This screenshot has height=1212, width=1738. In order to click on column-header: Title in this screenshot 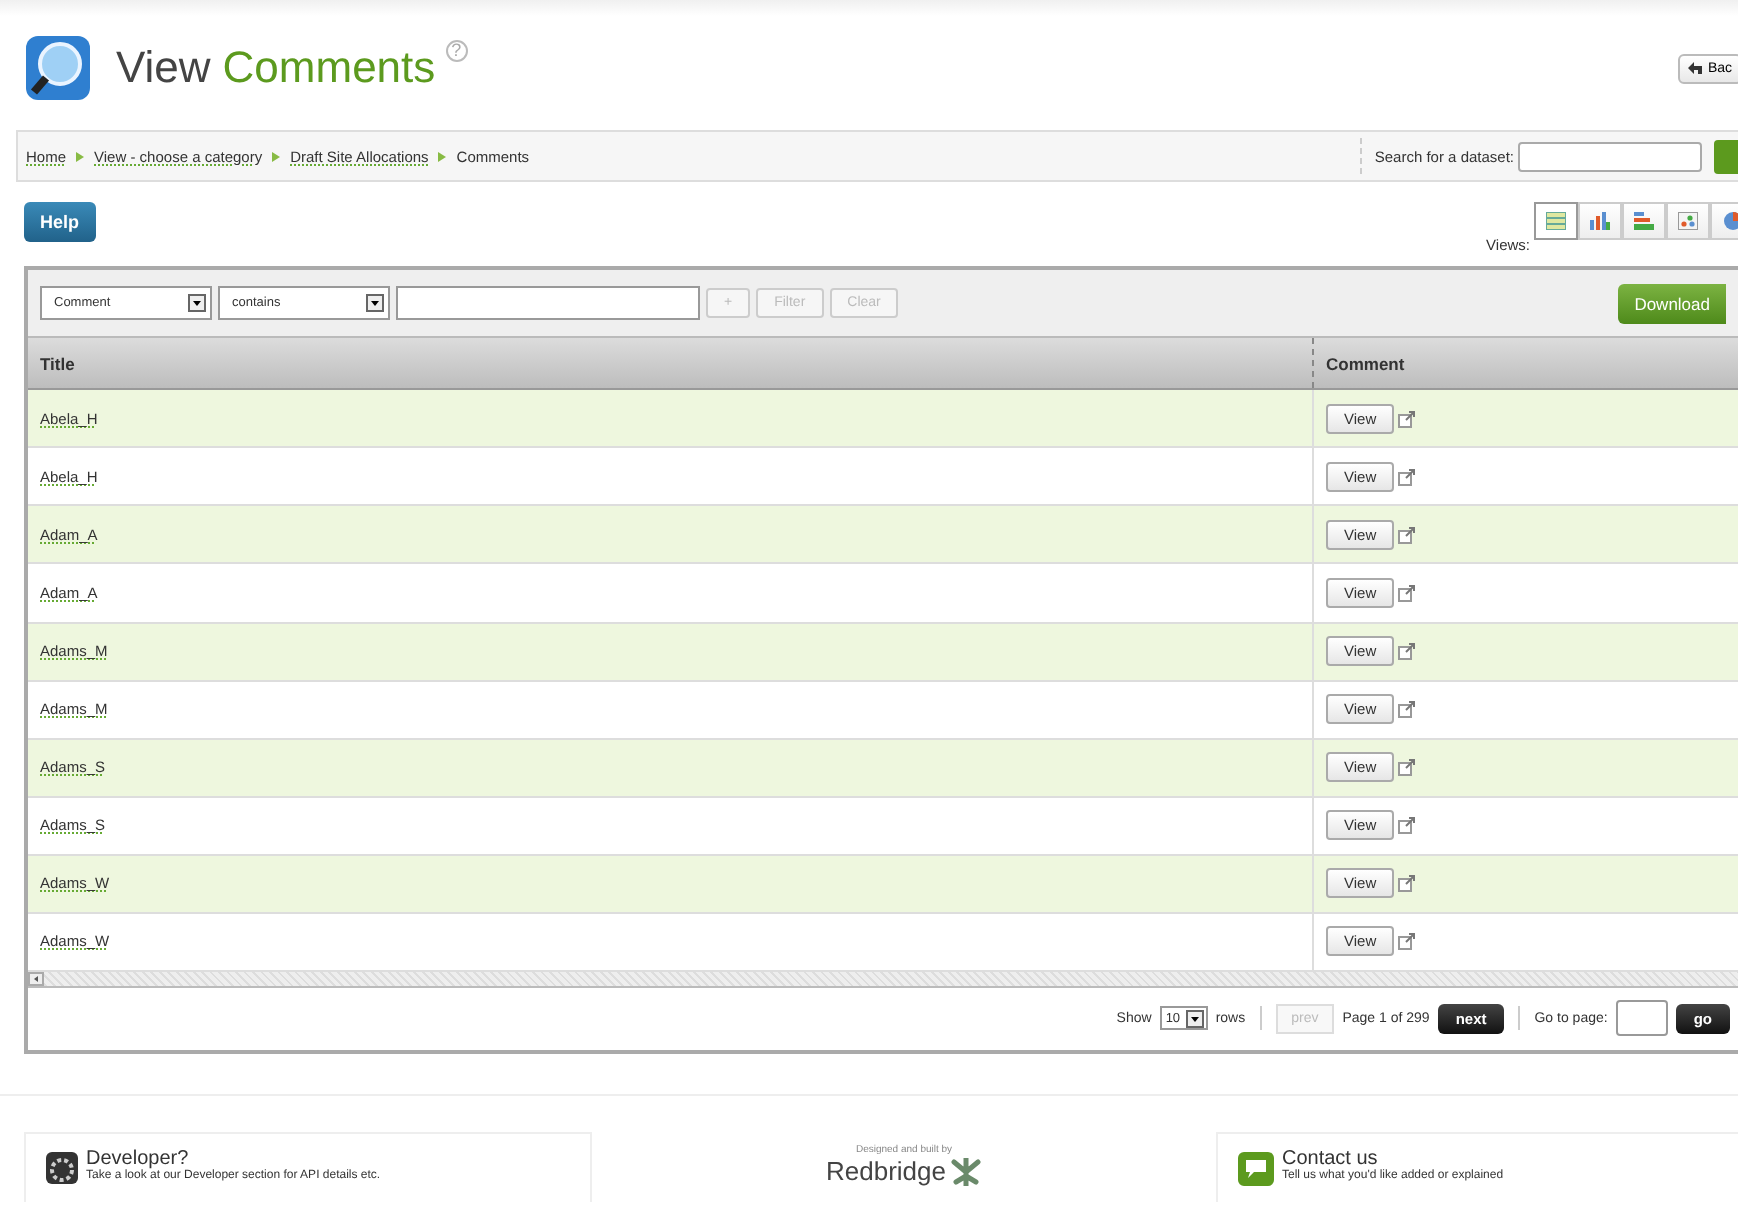, I will do `click(670, 363)`.